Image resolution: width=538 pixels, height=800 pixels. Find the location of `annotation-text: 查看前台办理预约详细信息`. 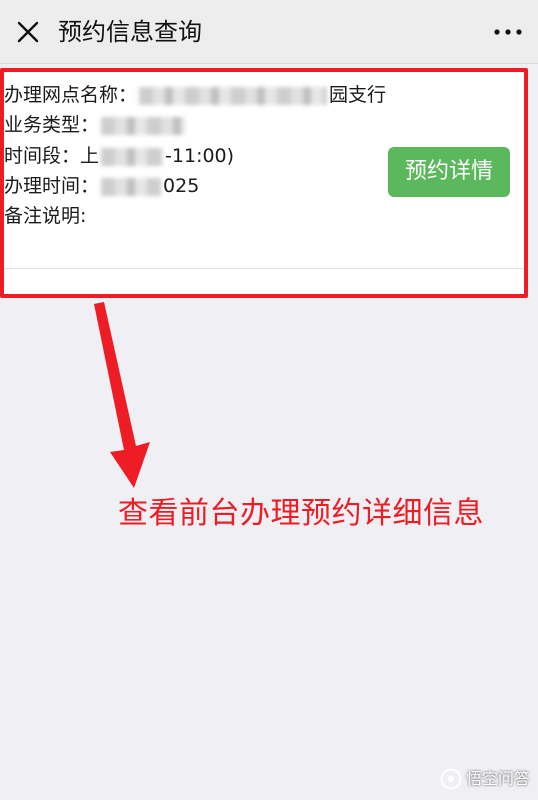

annotation-text: 查看前台办理预约详细信息 is located at coordinates (301, 513).